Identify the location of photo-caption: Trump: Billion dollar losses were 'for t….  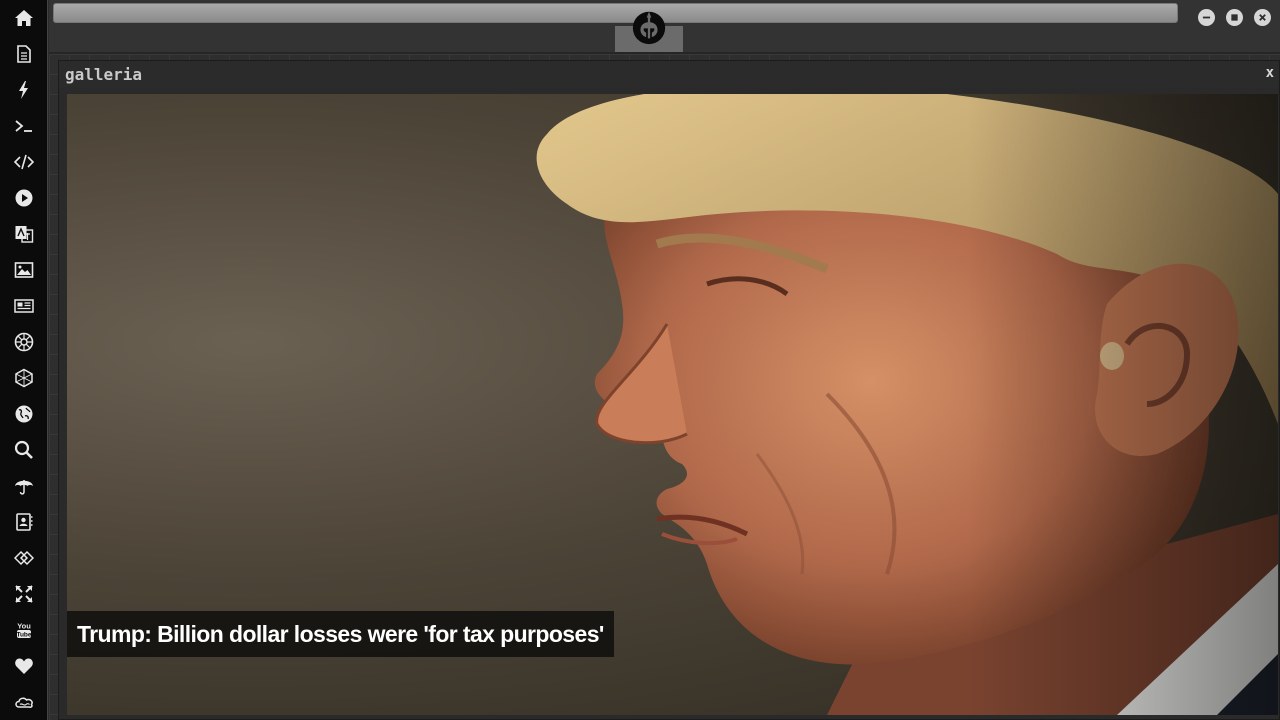
(340, 634).